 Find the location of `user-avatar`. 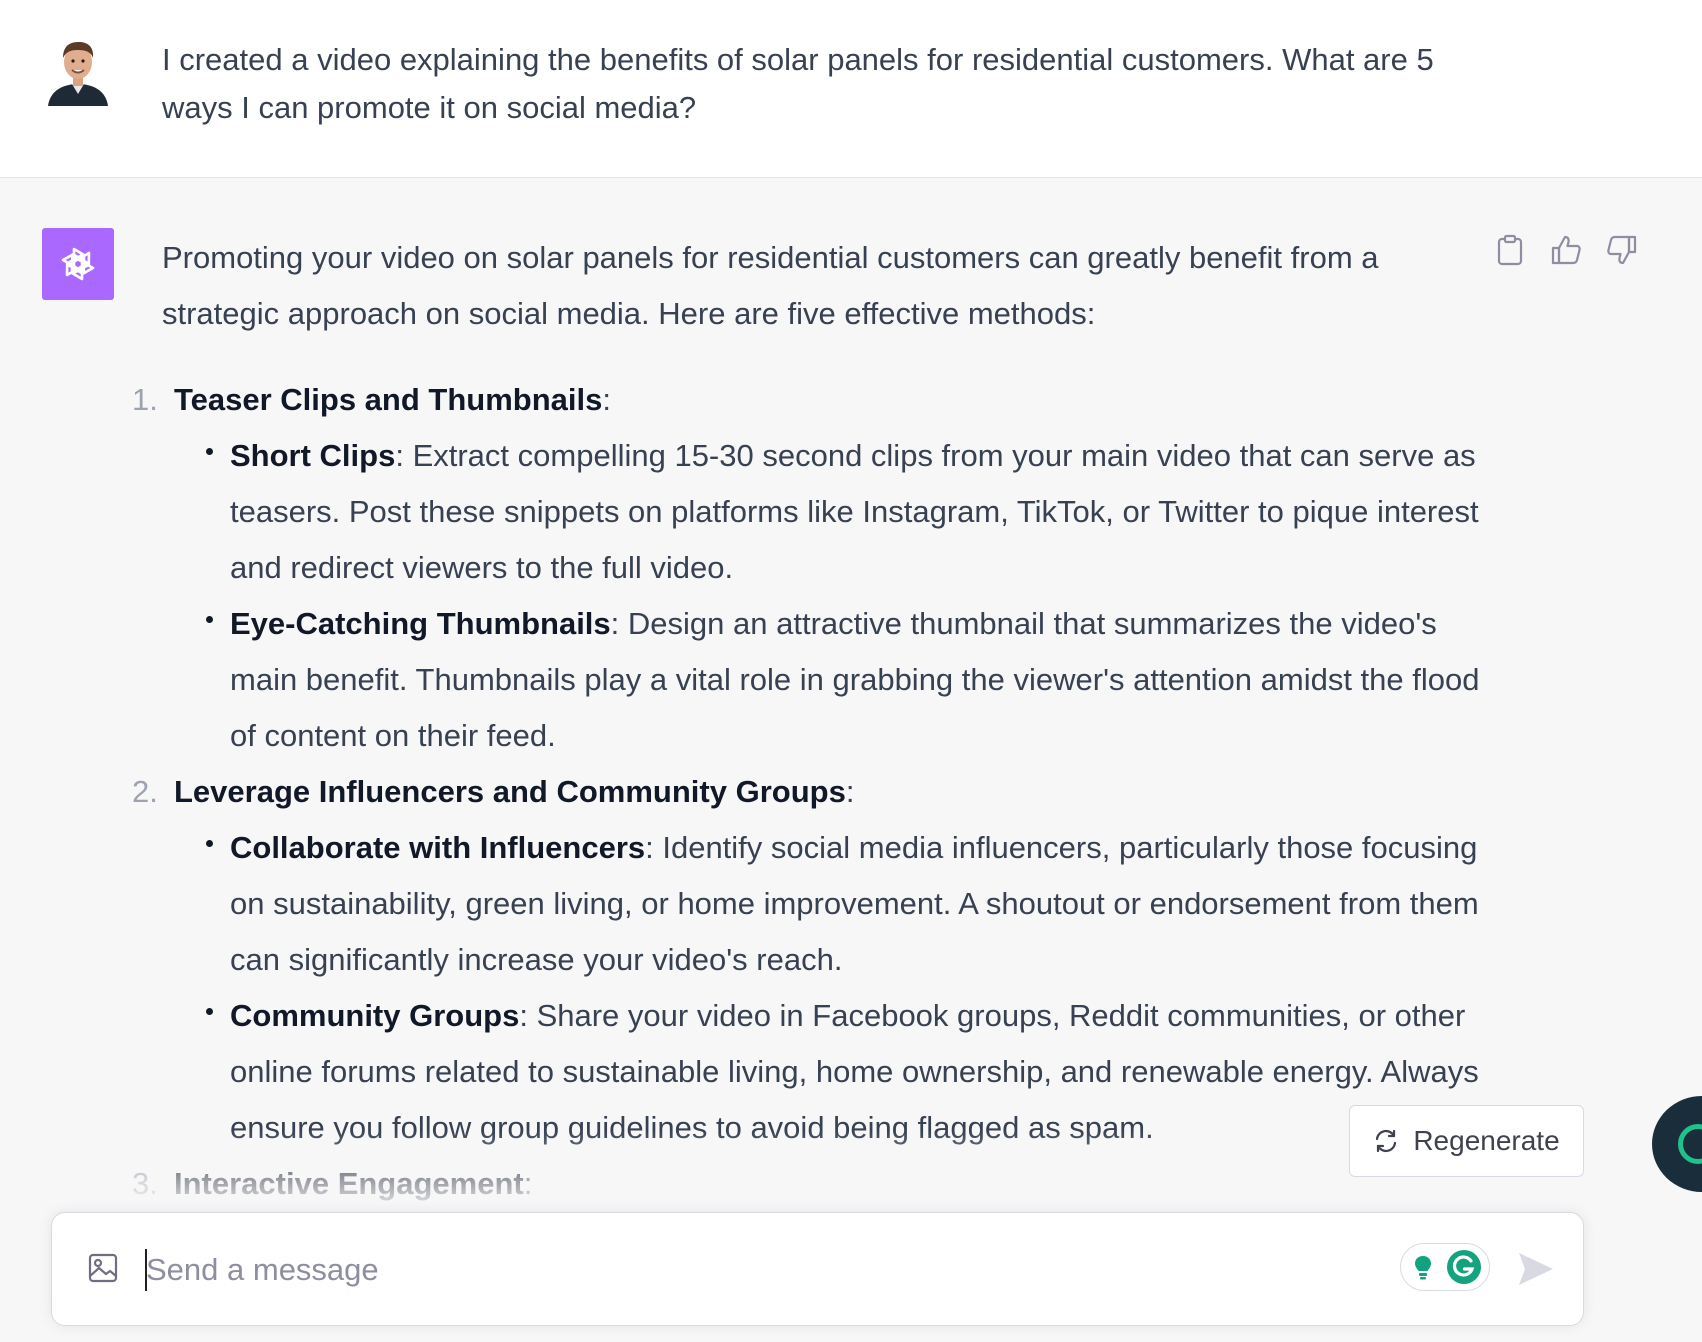

user-avatar is located at coordinates (78, 70).